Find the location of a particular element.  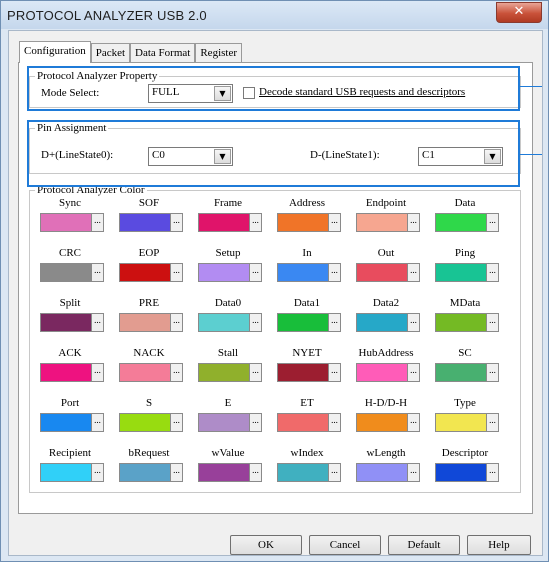

cancel-button: Cancel is located at coordinates (345, 545).